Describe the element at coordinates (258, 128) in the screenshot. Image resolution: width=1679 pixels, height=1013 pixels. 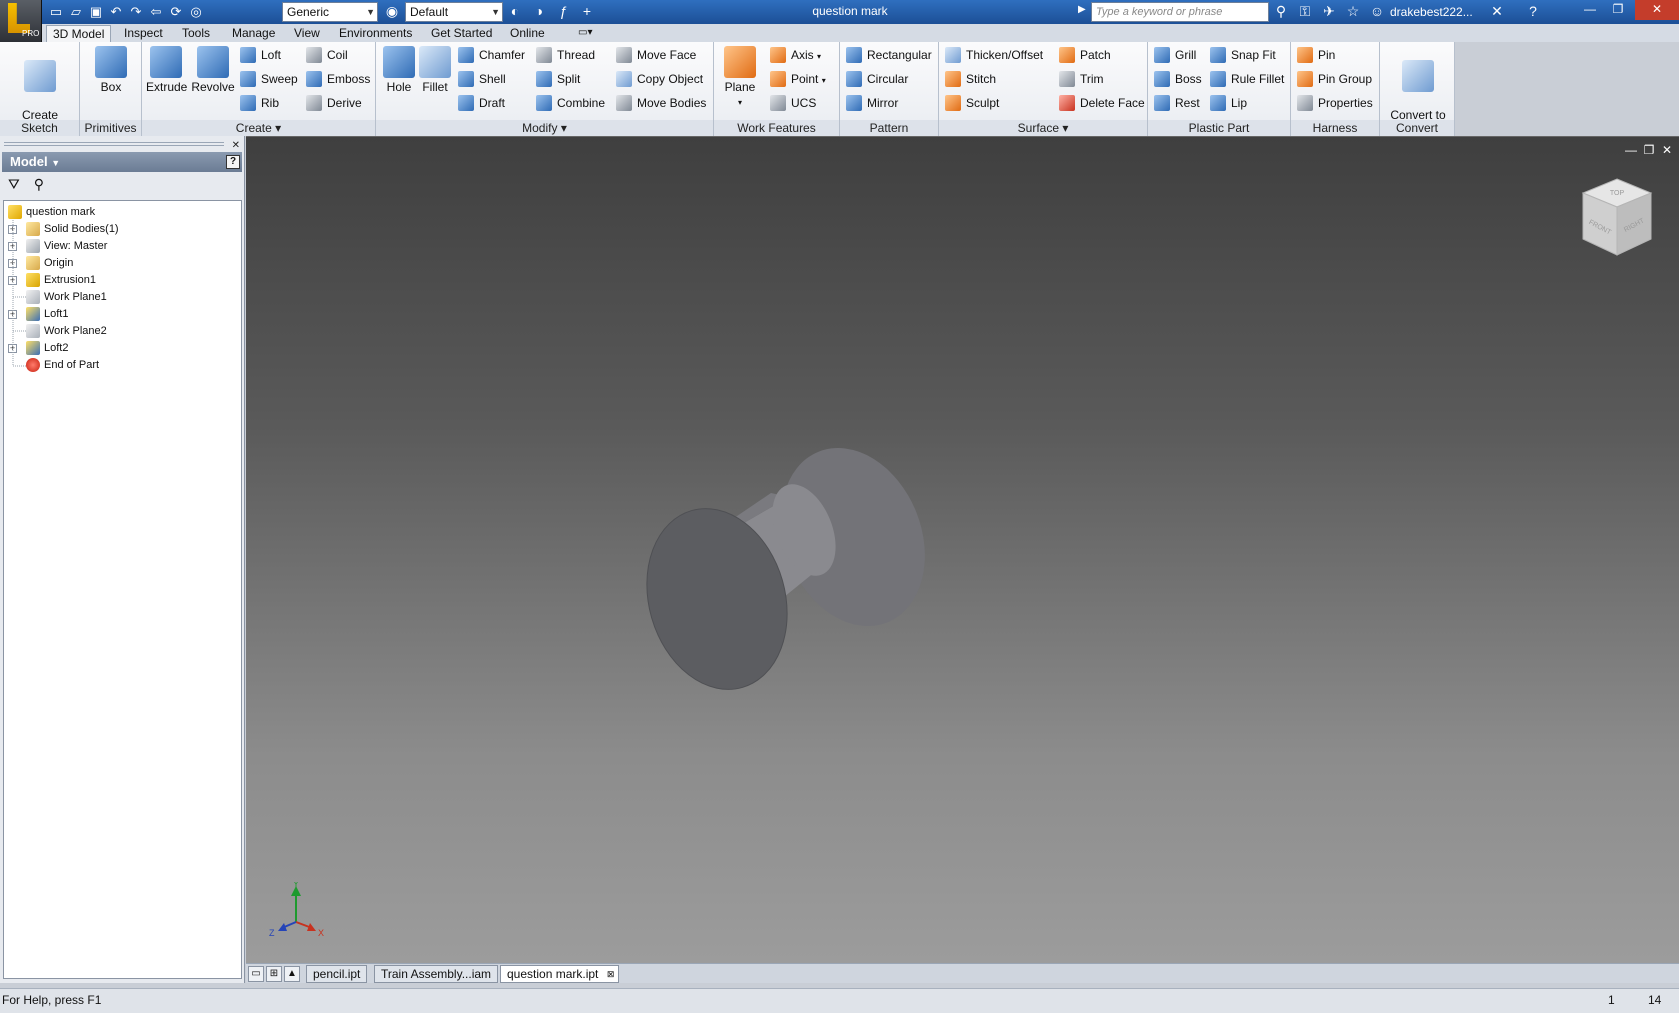
I see `panel-title-create: Create ▾` at that location.